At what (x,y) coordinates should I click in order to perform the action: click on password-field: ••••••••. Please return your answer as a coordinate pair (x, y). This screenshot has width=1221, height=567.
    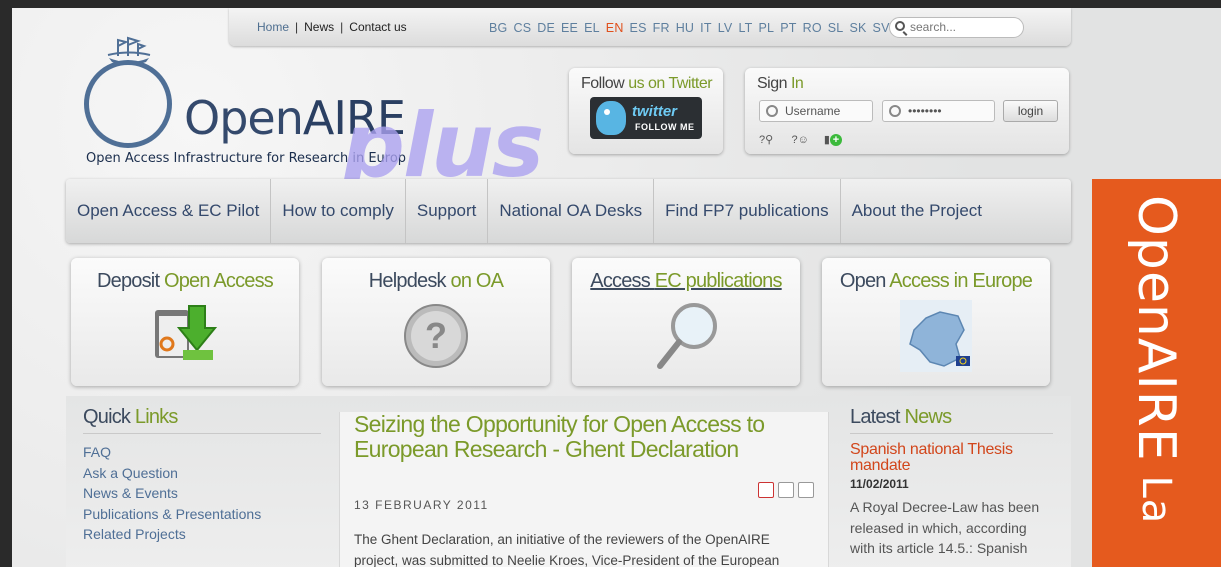
    Looking at the image, I should click on (938, 111).